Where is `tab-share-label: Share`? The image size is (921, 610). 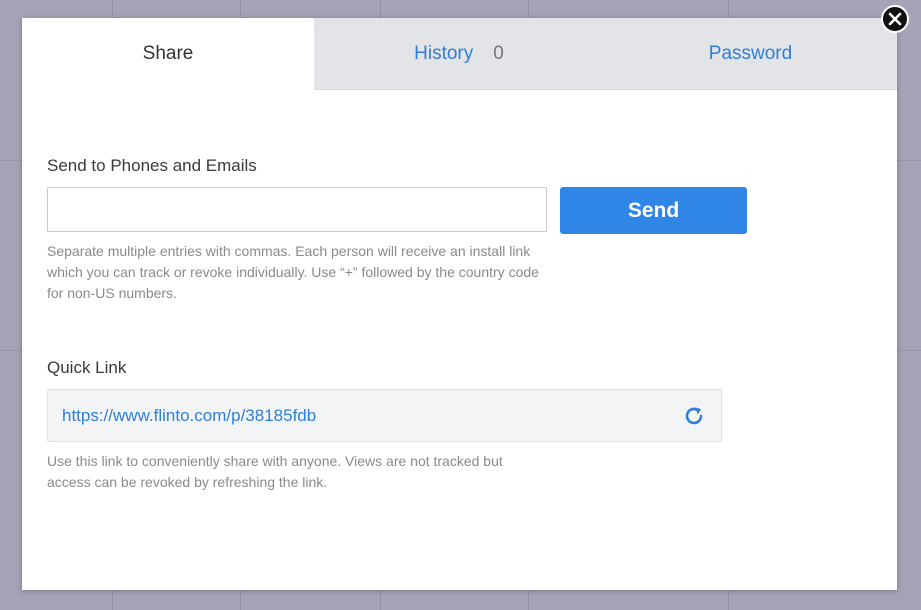 tab-share-label: Share is located at coordinates (168, 53).